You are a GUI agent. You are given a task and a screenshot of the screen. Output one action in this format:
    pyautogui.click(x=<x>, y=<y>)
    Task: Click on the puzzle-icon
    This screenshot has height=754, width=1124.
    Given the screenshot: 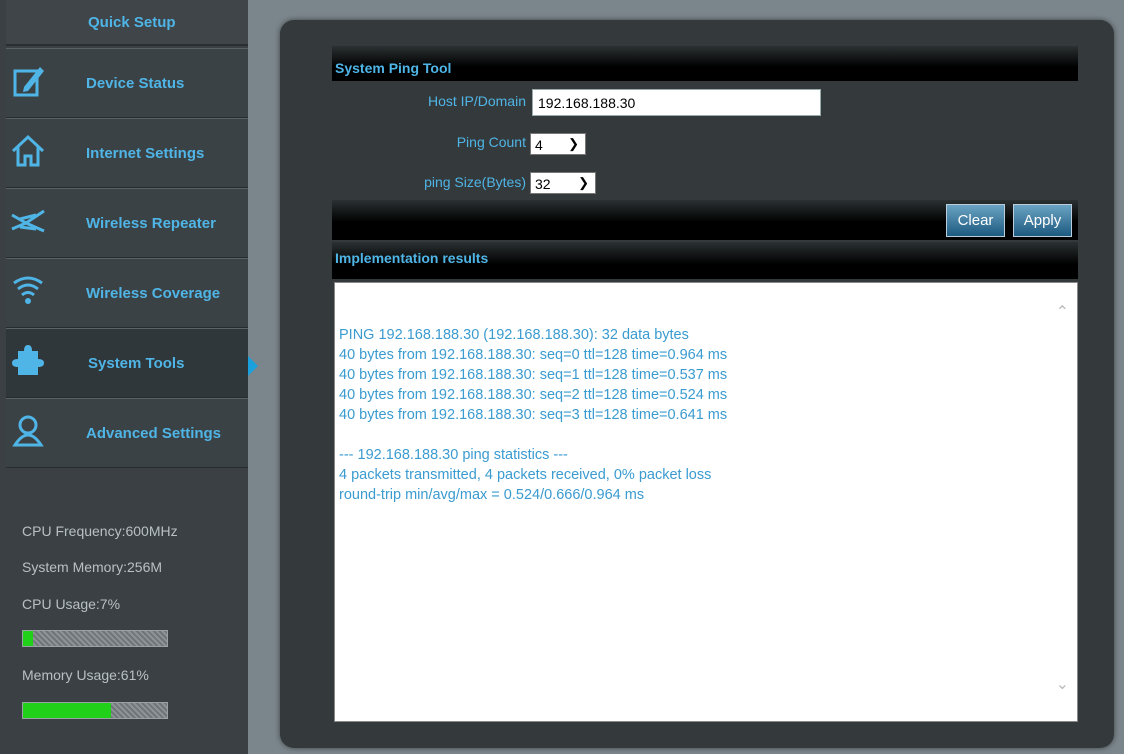 What is the action you would take?
    pyautogui.click(x=28, y=360)
    